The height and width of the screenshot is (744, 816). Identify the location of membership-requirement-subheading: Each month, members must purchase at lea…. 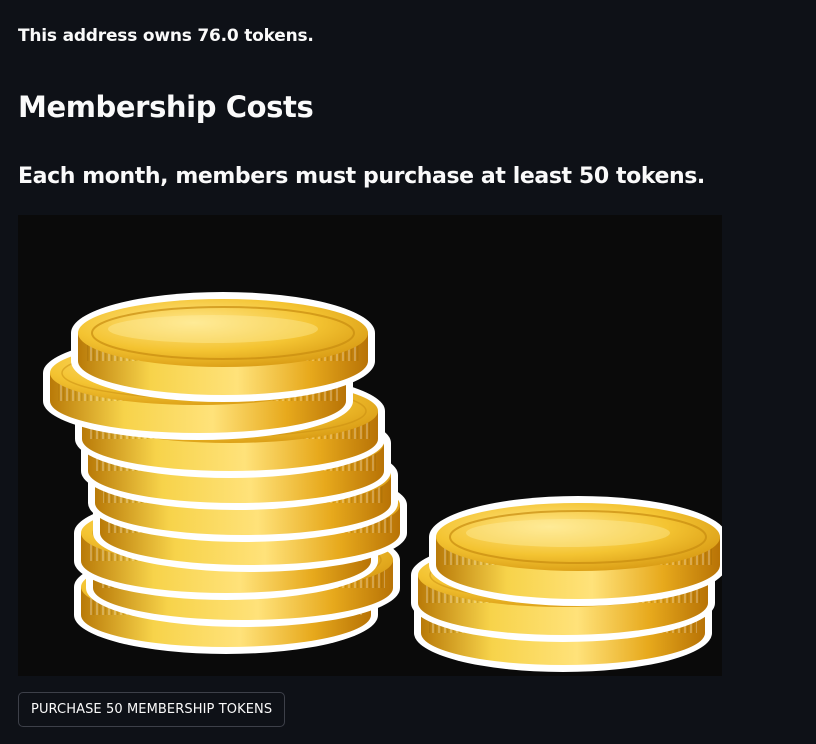
(361, 176).